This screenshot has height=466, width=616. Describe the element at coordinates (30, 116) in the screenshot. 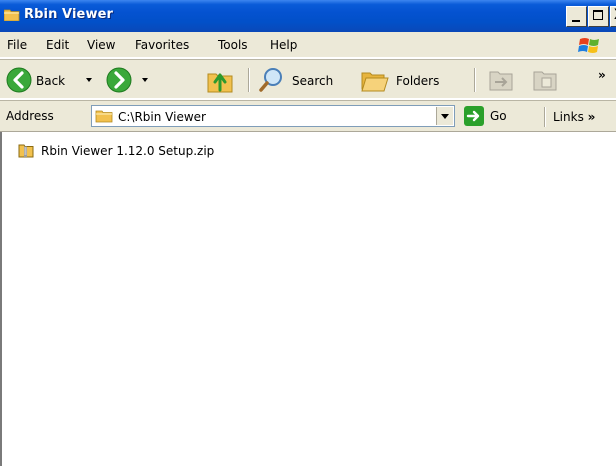

I see `address-label: Address` at that location.